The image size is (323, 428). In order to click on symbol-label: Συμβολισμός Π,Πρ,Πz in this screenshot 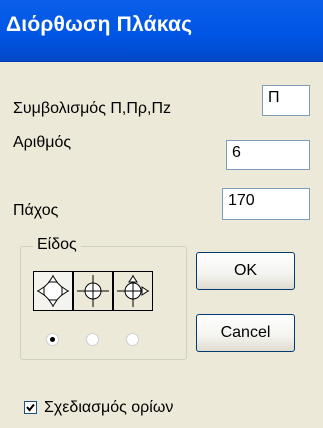, I will do `click(92, 108)`.